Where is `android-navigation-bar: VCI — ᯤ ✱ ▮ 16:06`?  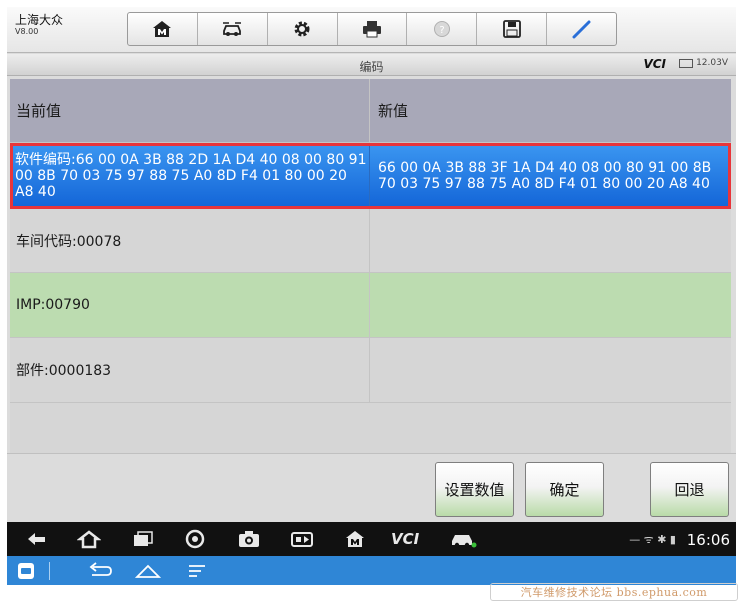 android-navigation-bar: VCI — ᯤ ✱ ▮ 16:06 is located at coordinates (371, 539).